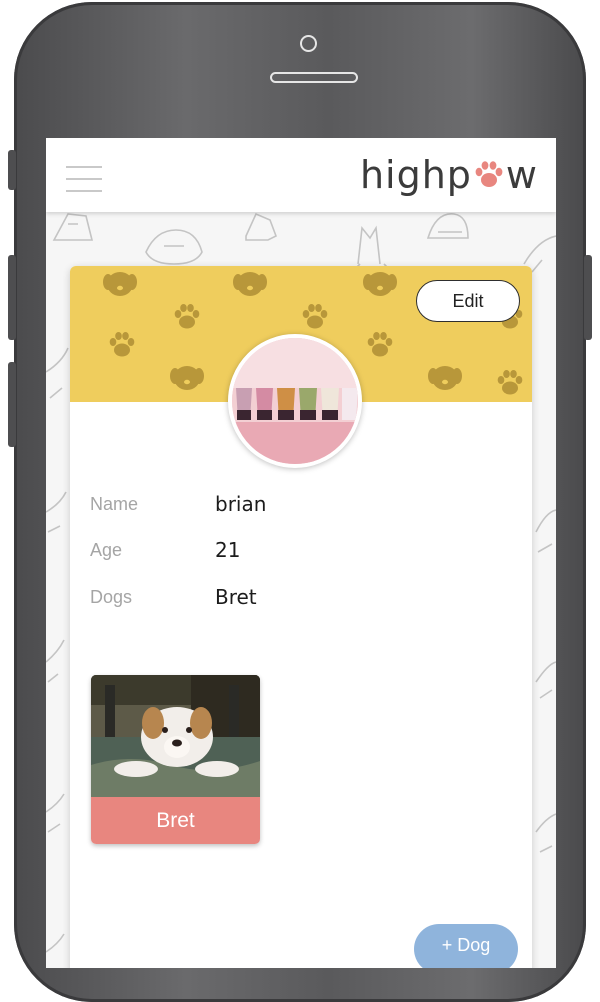 This screenshot has height=1002, width=600. What do you see at coordinates (178, 504) in the screenshot?
I see `profile-name-row: Name brian` at bounding box center [178, 504].